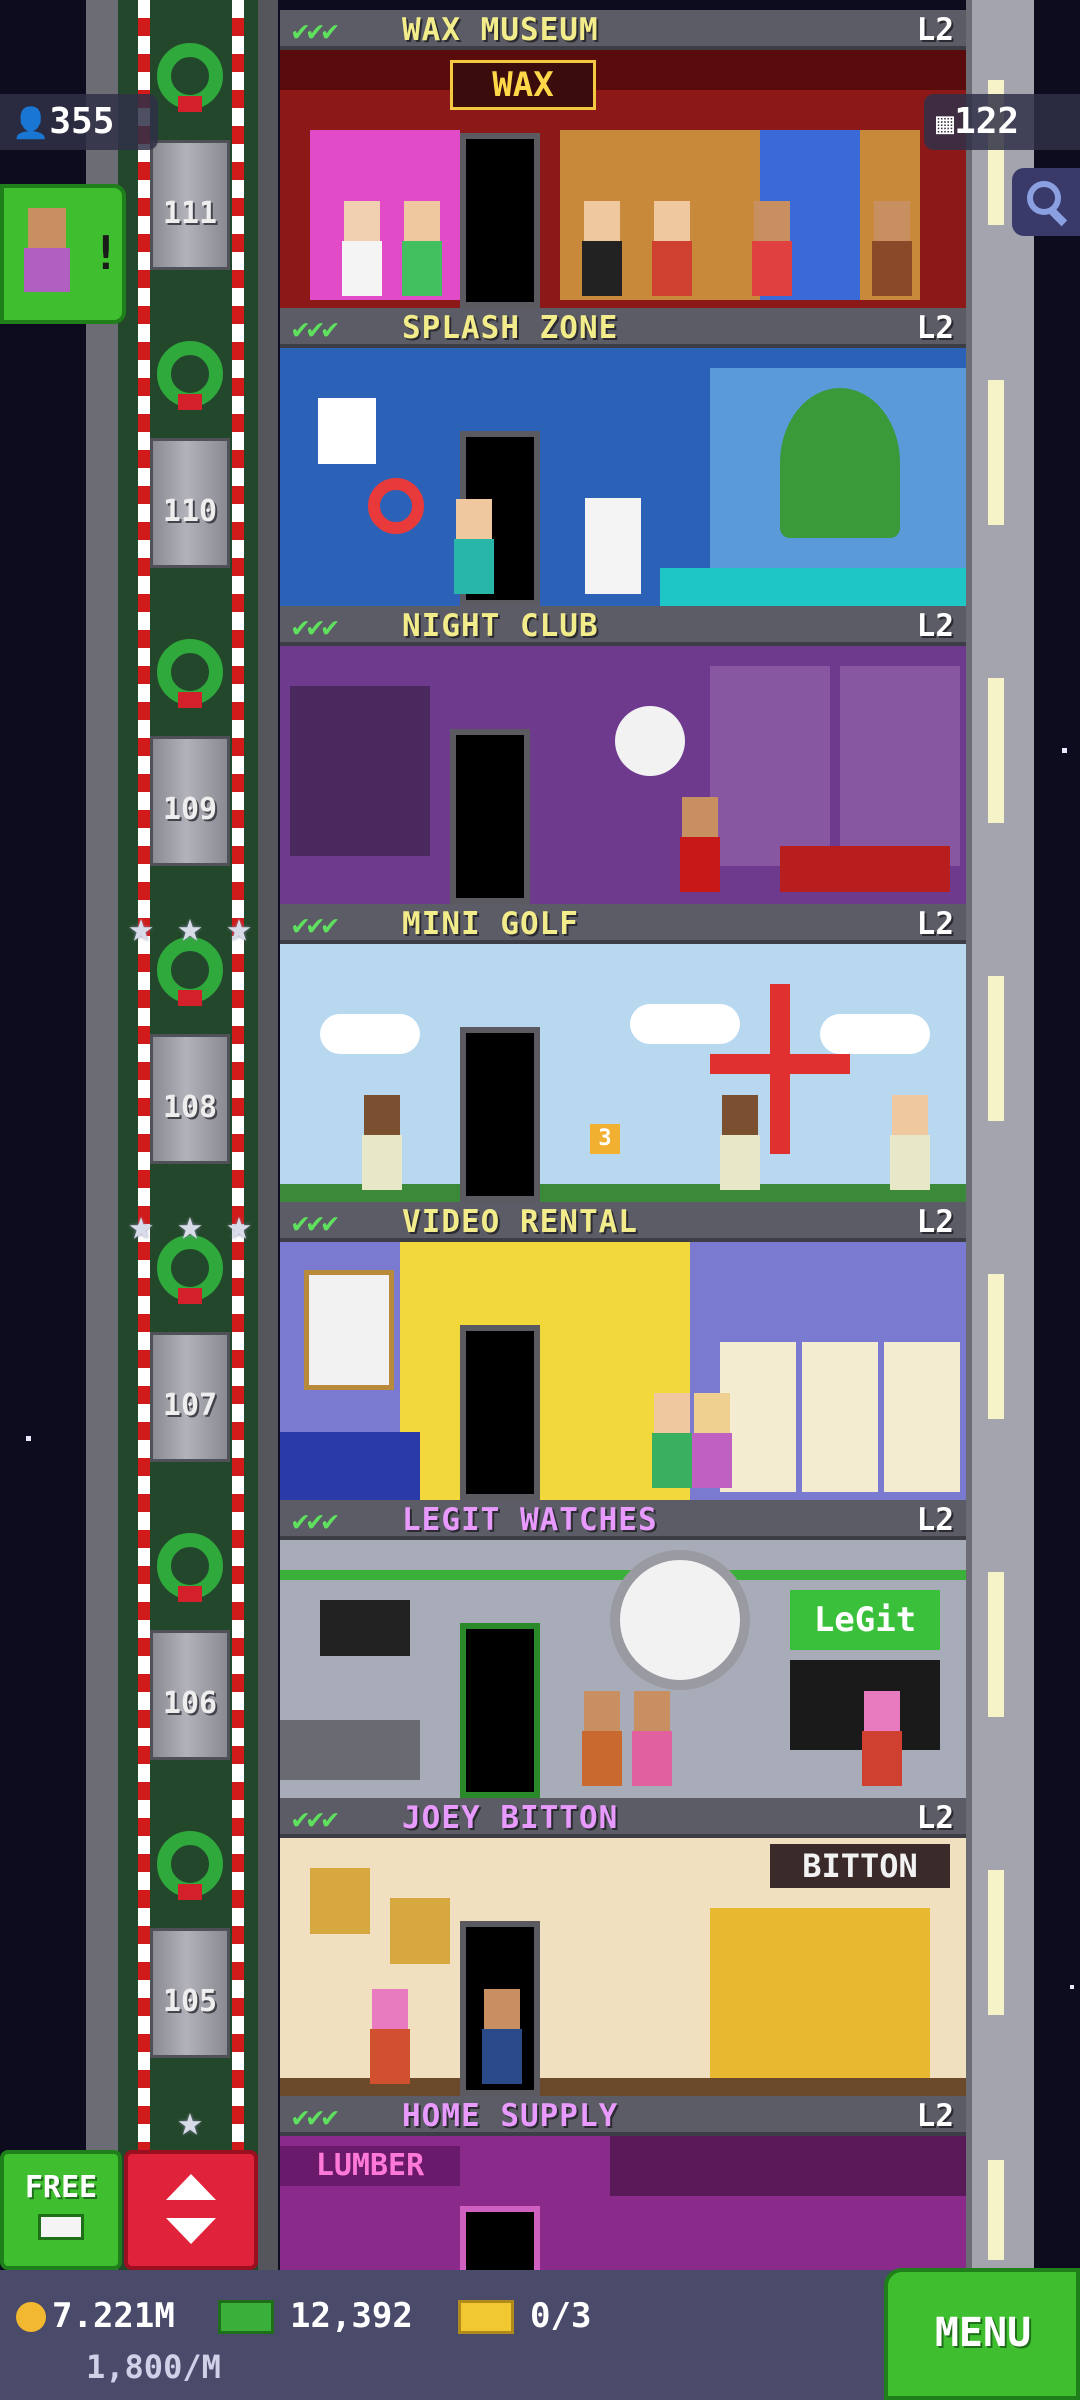  What do you see at coordinates (623, 457) in the screenshot?
I see `floor-splash-zone: ✔✔✔ SPLASH ZONE L2` at bounding box center [623, 457].